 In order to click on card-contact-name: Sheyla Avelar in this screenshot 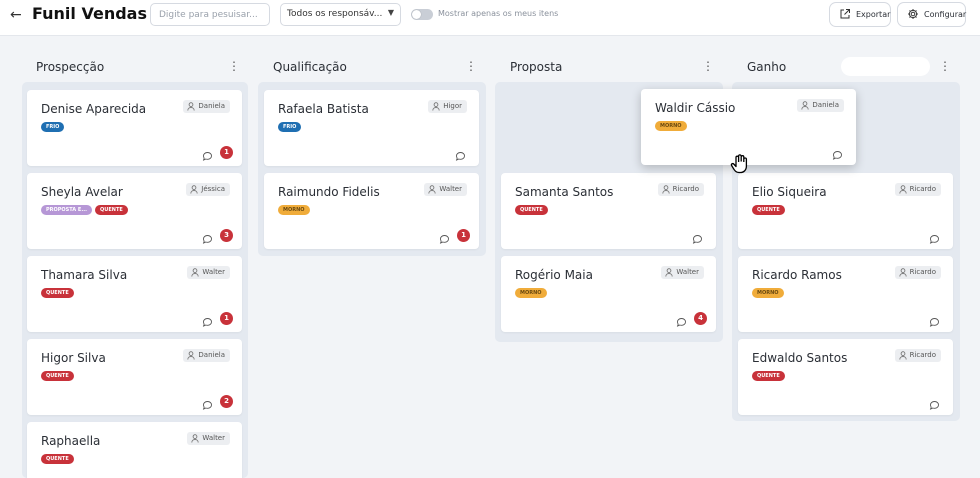, I will do `click(82, 192)`.